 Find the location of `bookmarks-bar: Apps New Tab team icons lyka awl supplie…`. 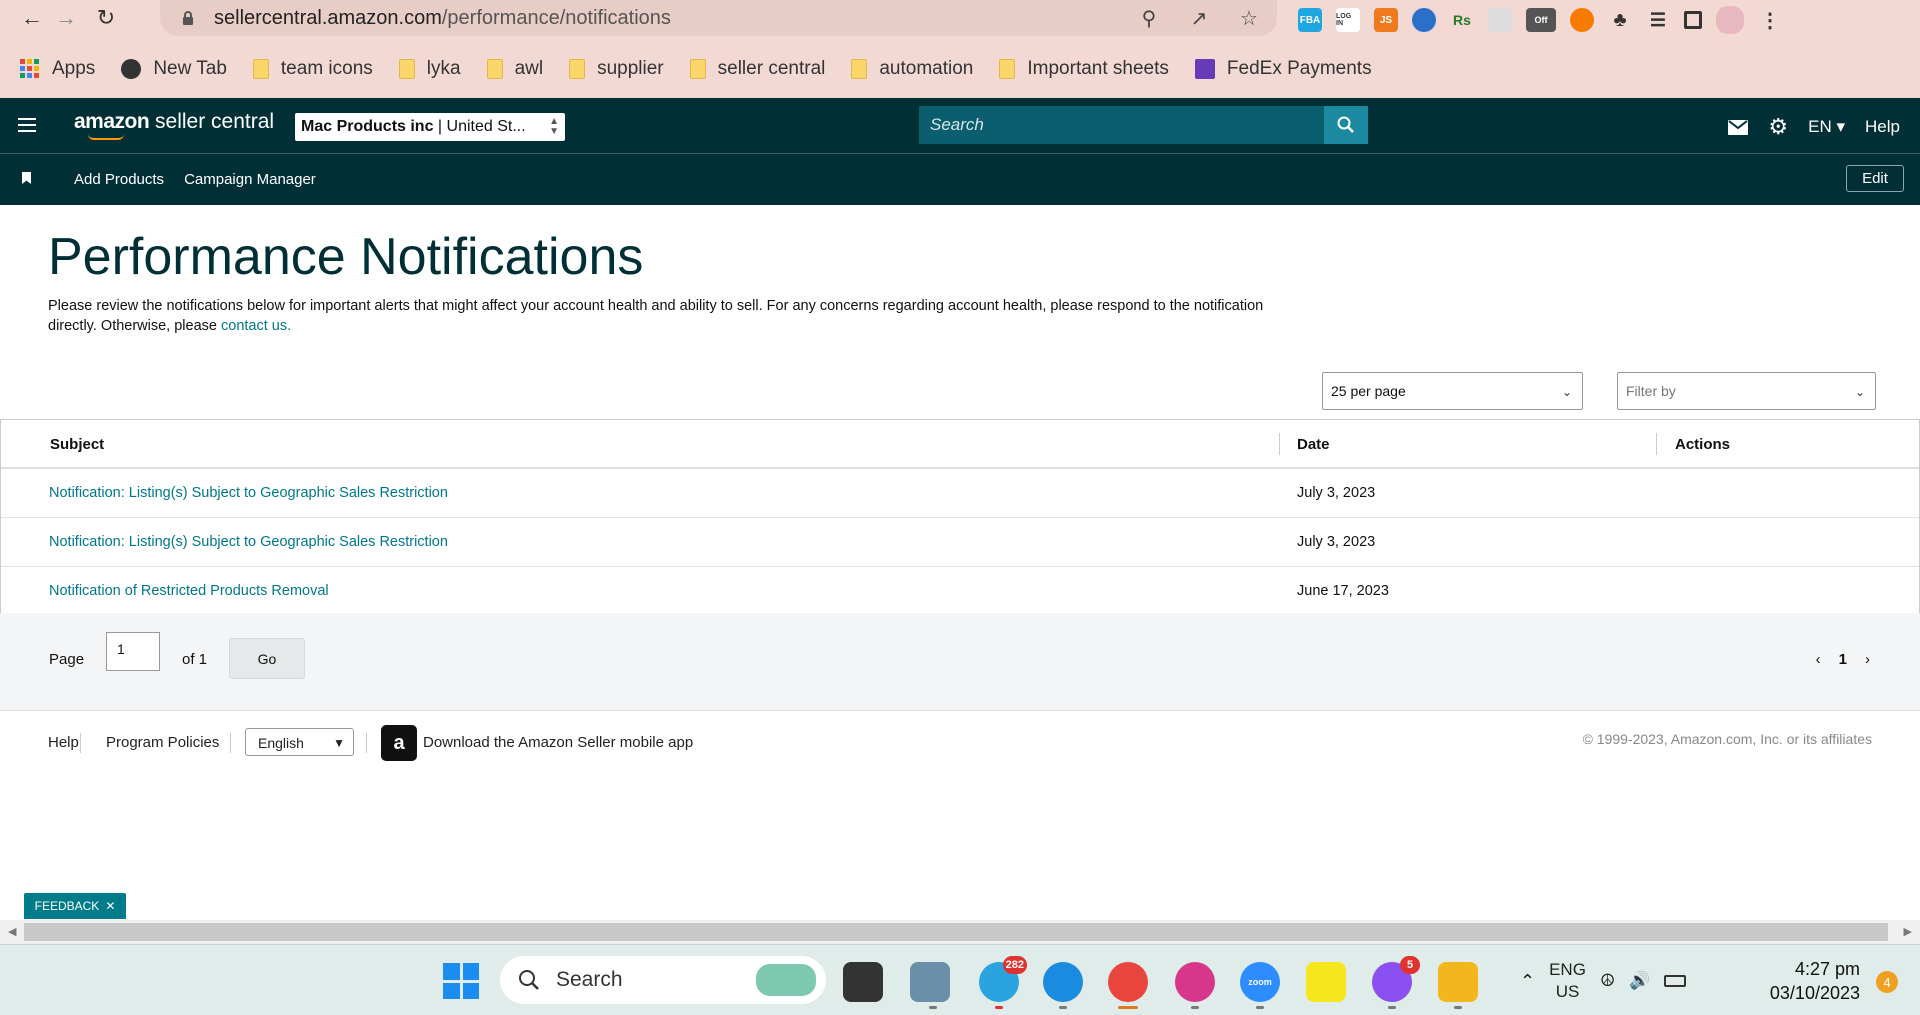

bookmarks-bar: Apps New Tab team icons lyka awl supplie… is located at coordinates (960, 69).